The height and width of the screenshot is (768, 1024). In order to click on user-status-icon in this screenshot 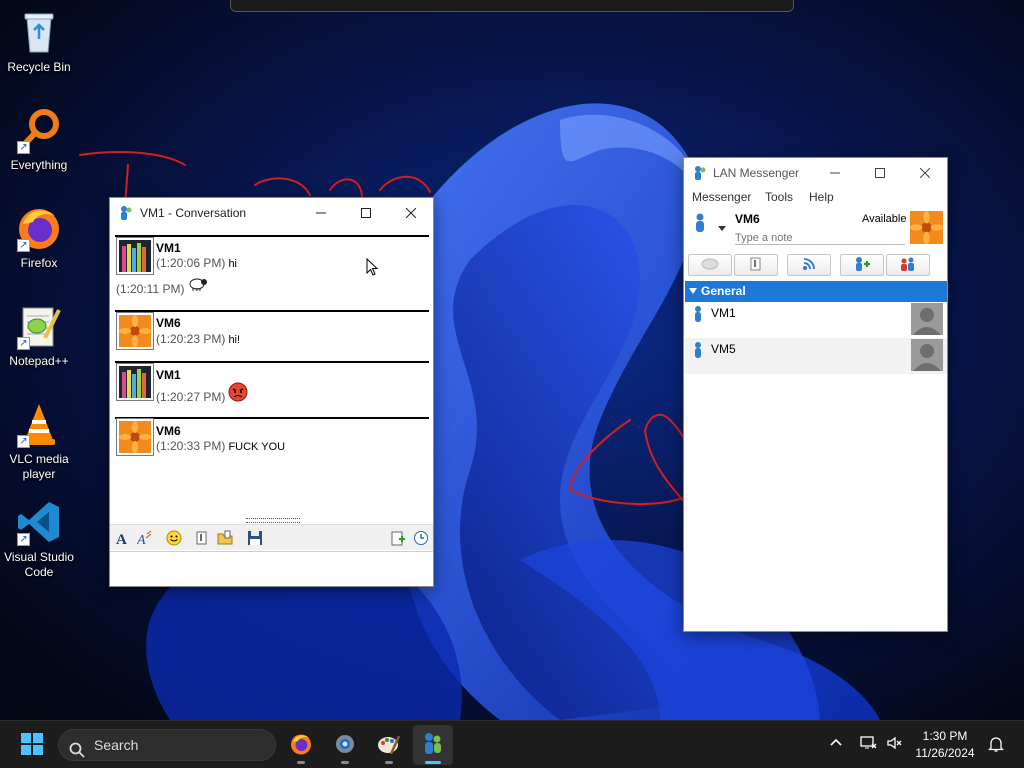, I will do `click(701, 224)`.